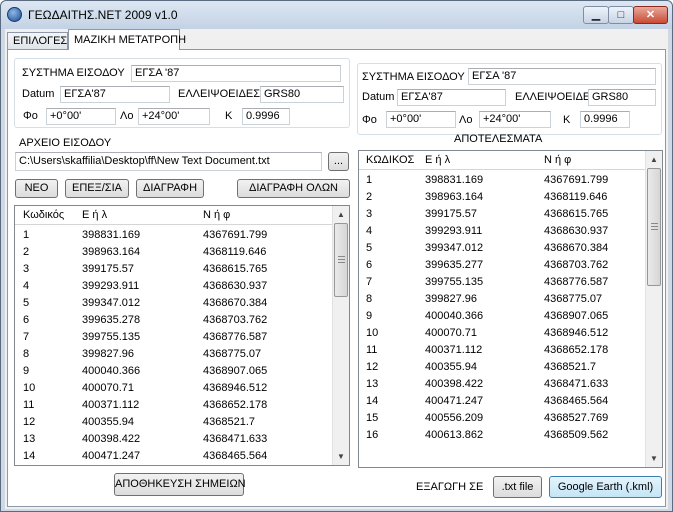 This screenshot has height=512, width=673. What do you see at coordinates (111, 303) in the screenshot?
I see `cell-e: 399347.012` at bounding box center [111, 303].